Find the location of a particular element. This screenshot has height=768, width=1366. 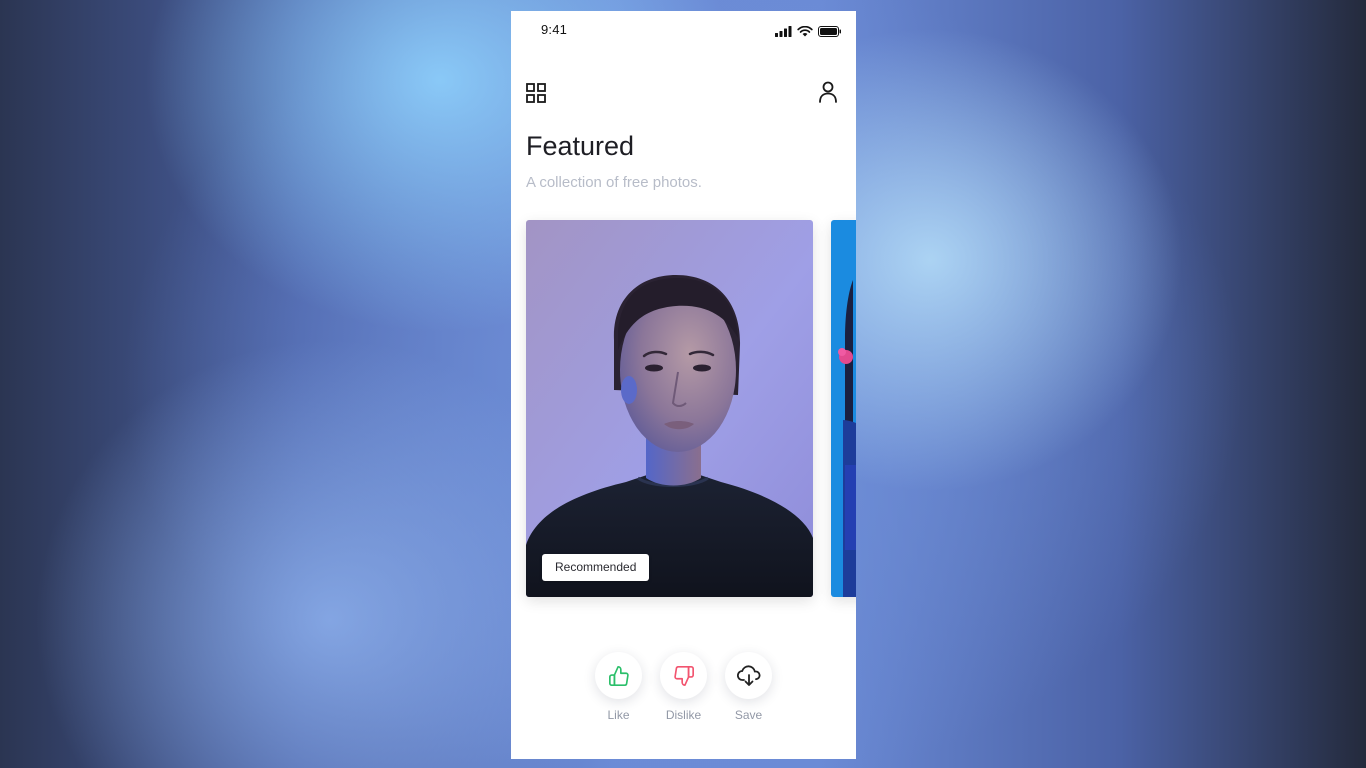

battery-icon is located at coordinates (829, 31).